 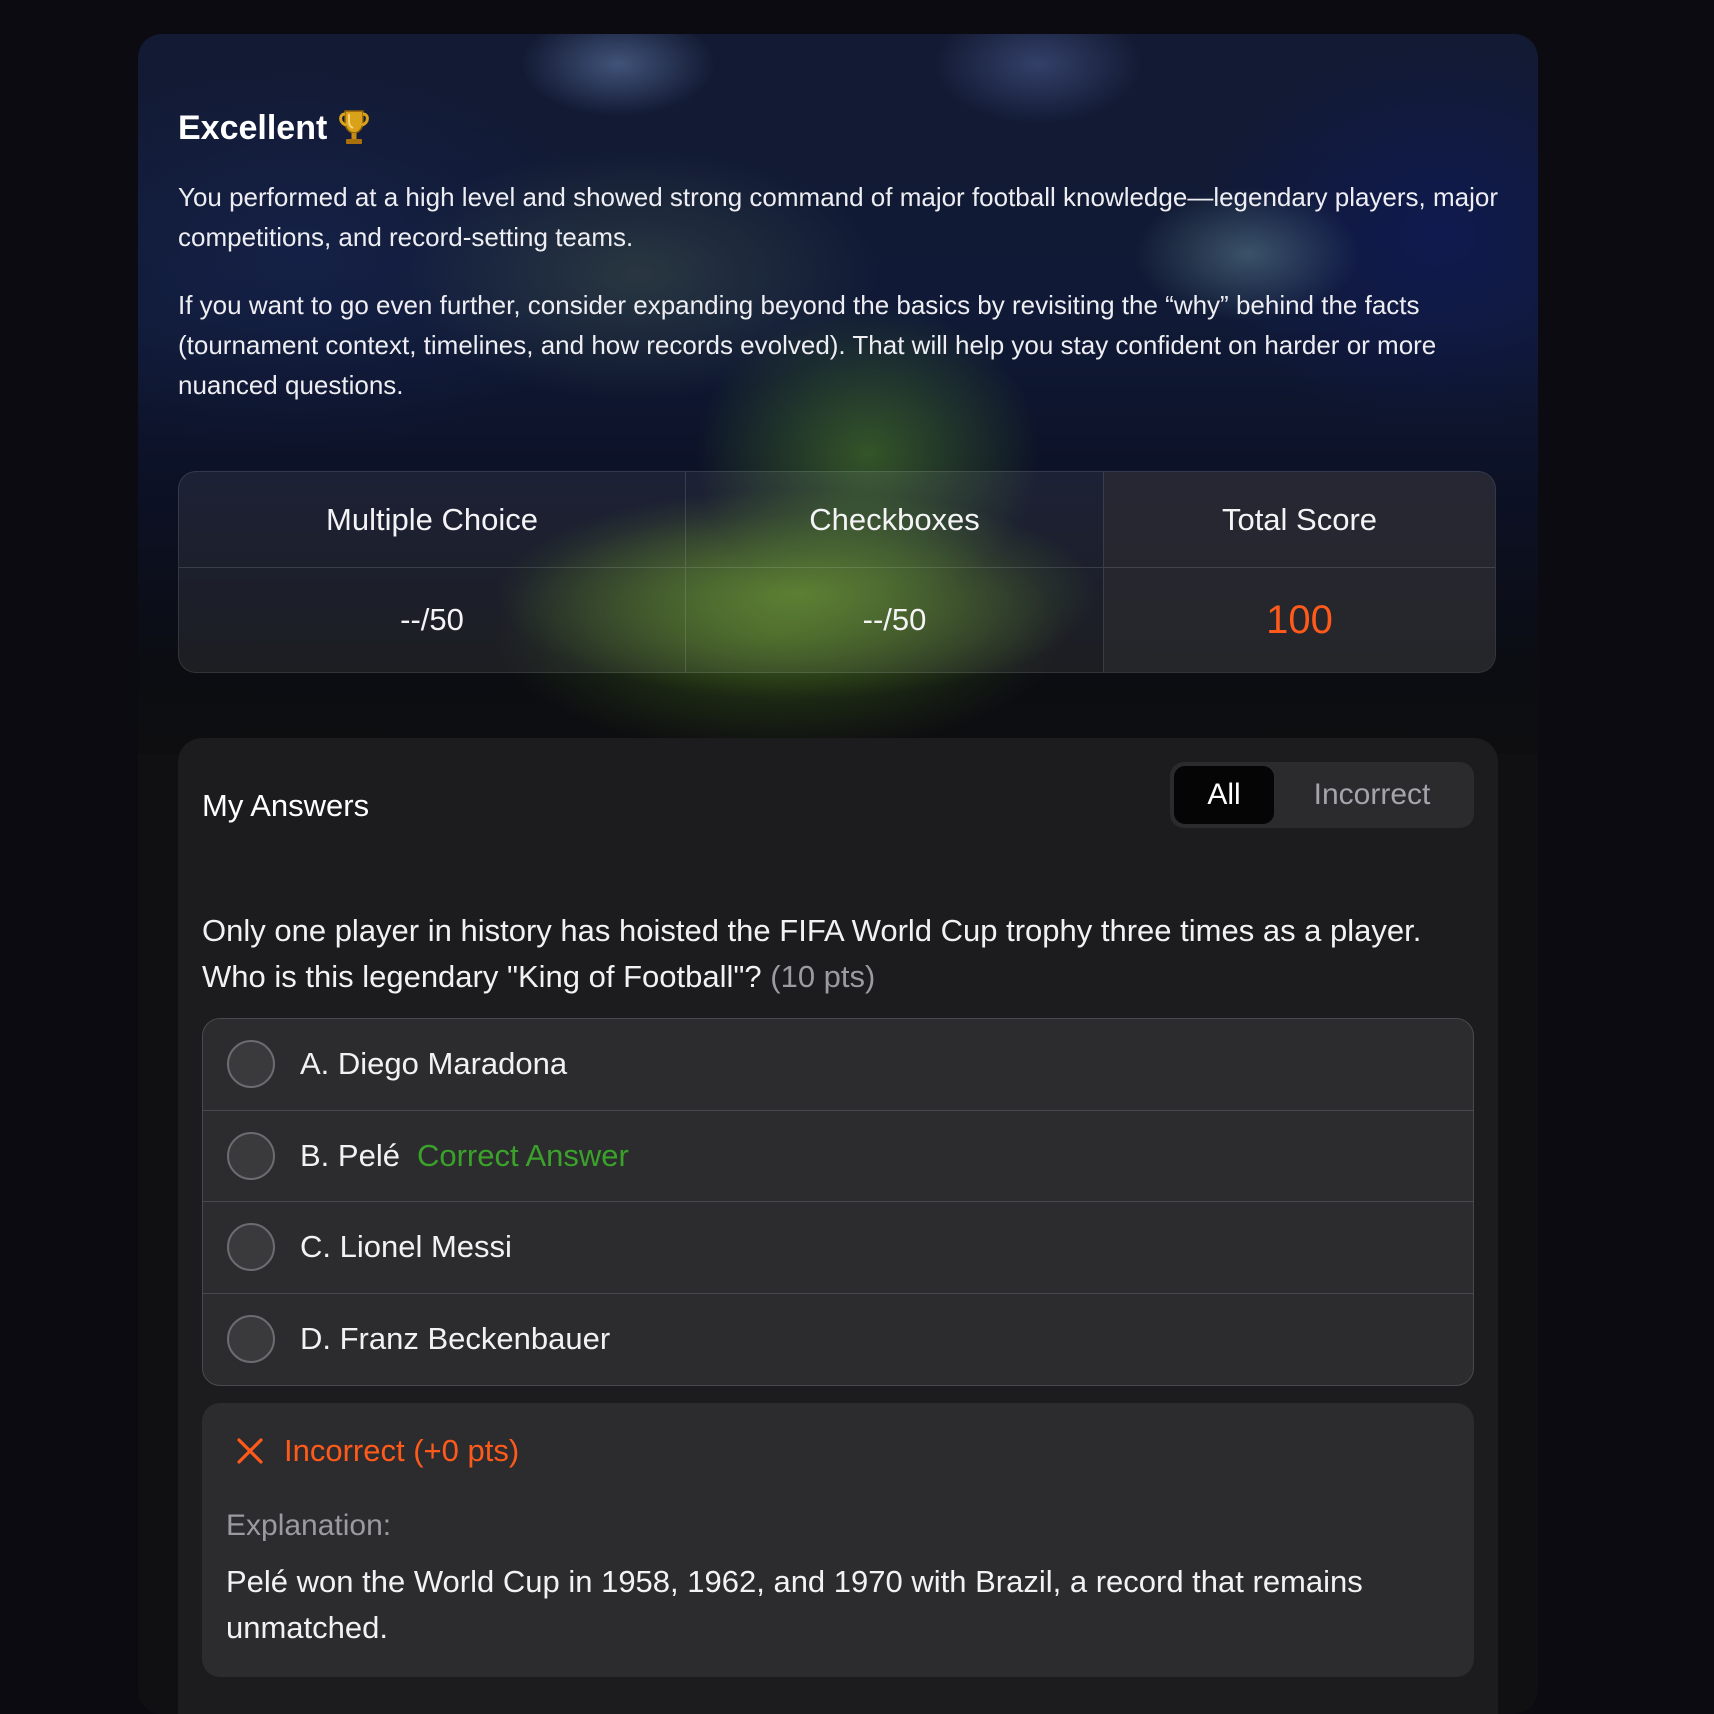 I want to click on option-label: A. Diego Maradona, so click(x=433, y=1064).